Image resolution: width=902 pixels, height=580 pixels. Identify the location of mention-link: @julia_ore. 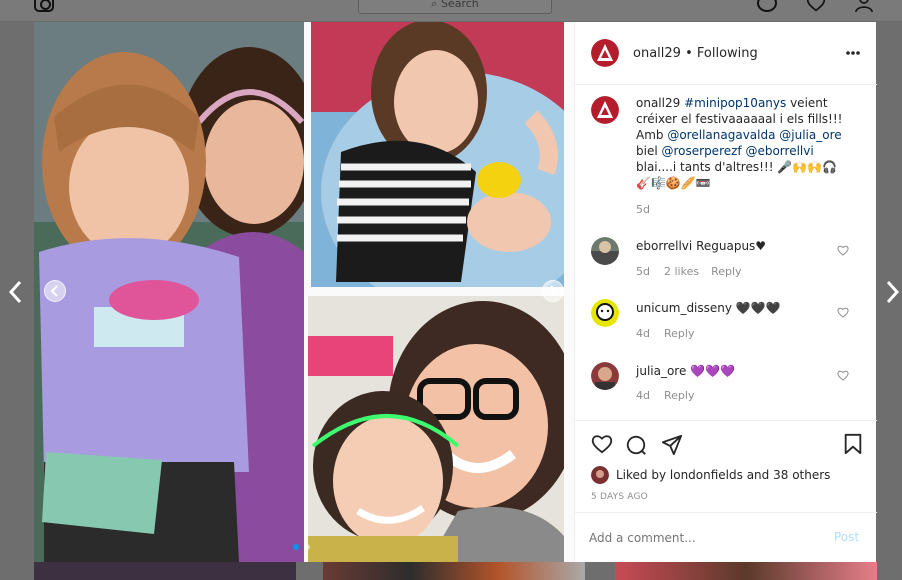
(810, 135).